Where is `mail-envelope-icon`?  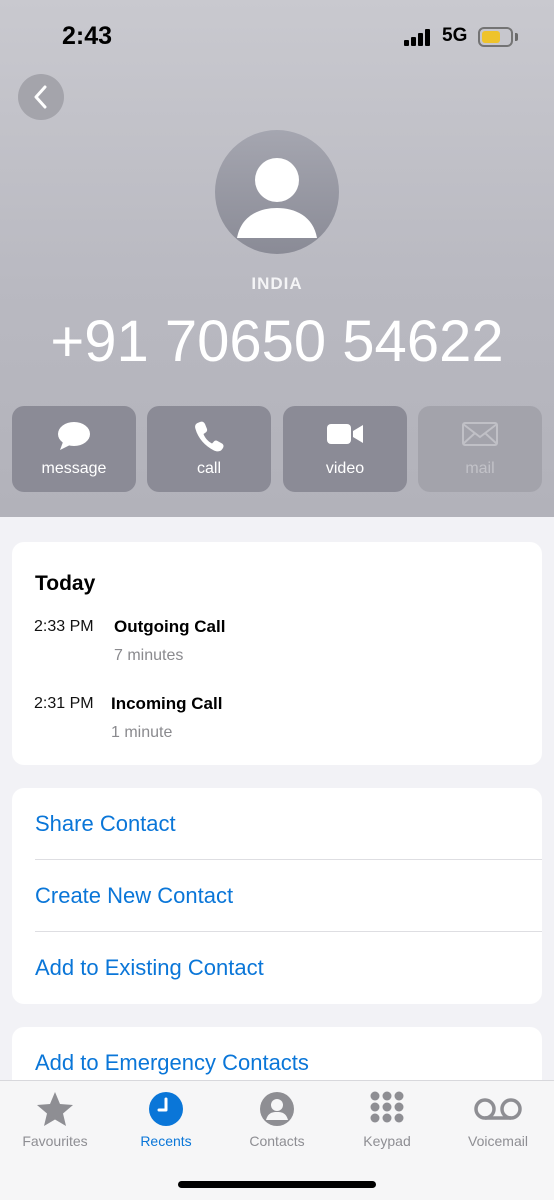
mail-envelope-icon is located at coordinates (480, 434).